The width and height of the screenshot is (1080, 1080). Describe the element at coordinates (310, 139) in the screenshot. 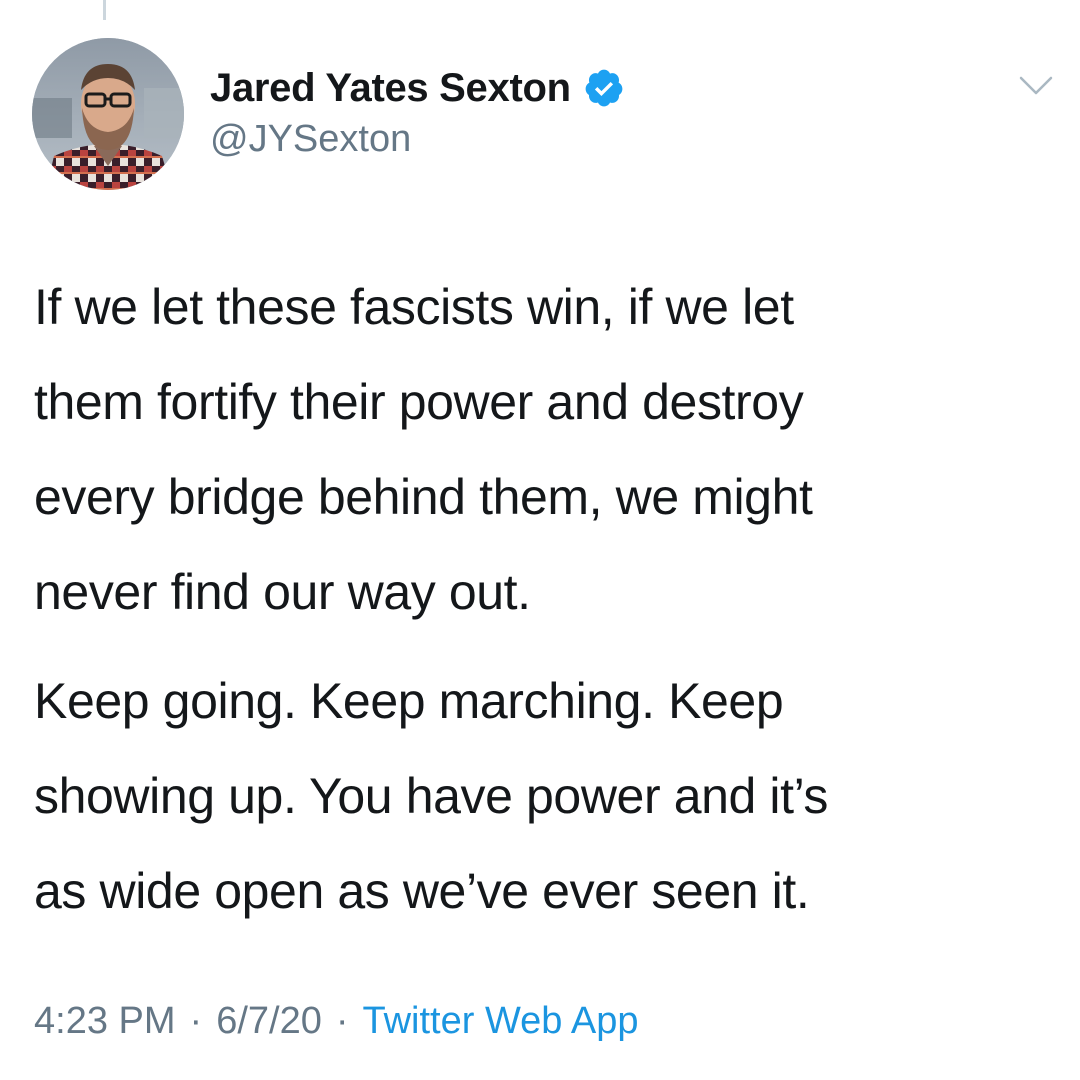

I see `author-handle: @JYSexton` at that location.